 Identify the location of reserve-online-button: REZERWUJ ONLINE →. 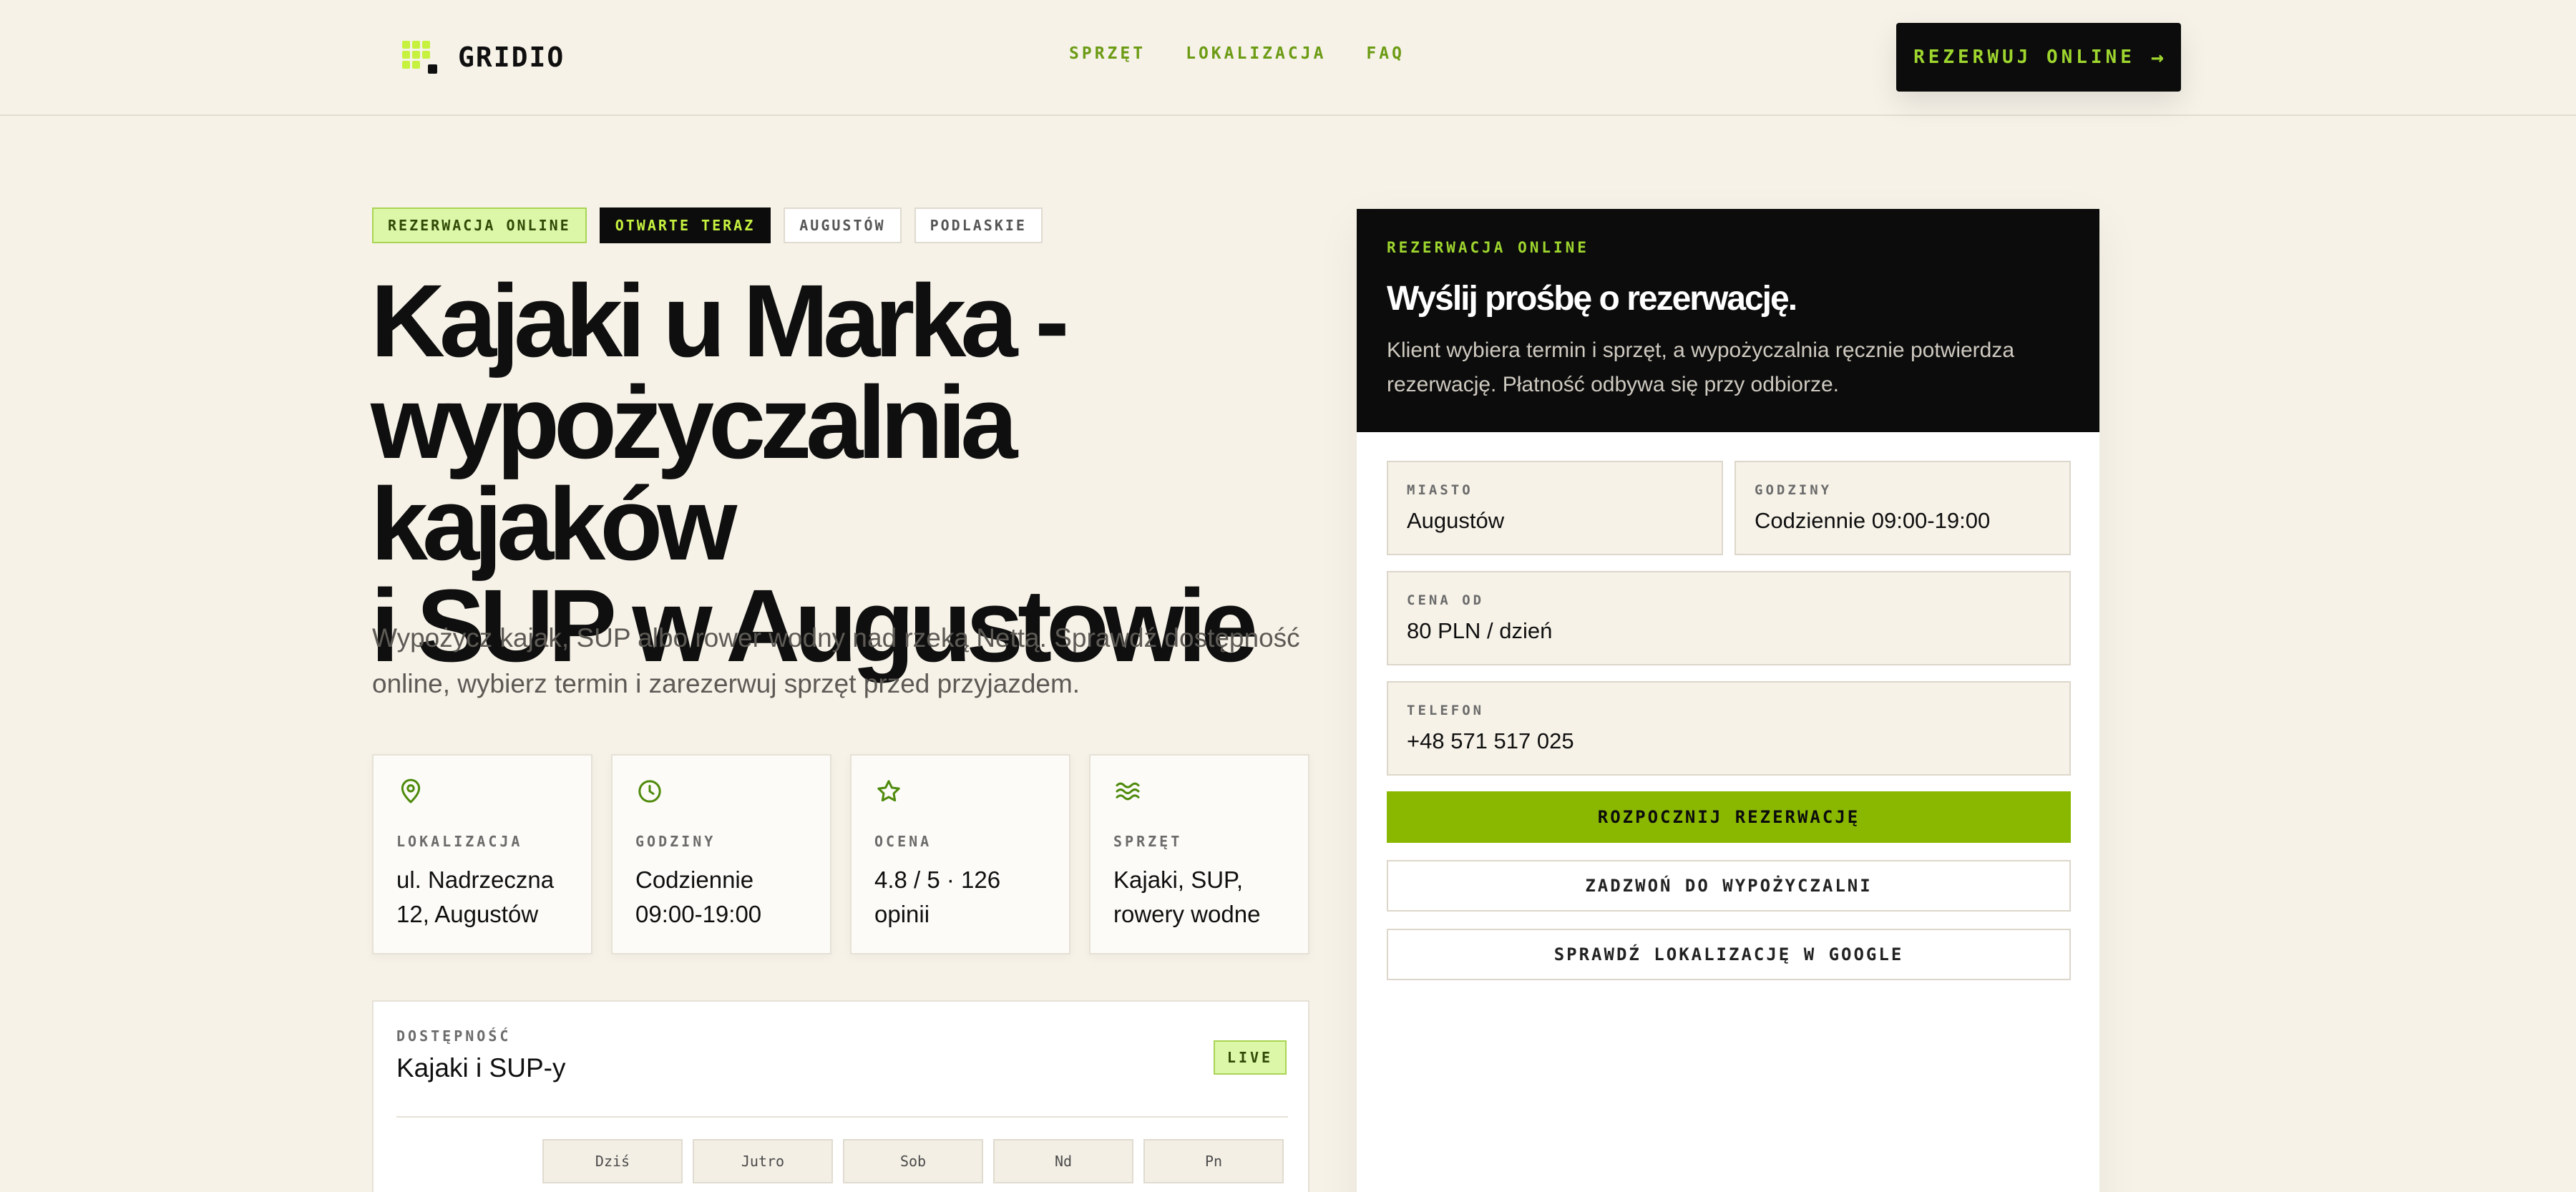
(2038, 58).